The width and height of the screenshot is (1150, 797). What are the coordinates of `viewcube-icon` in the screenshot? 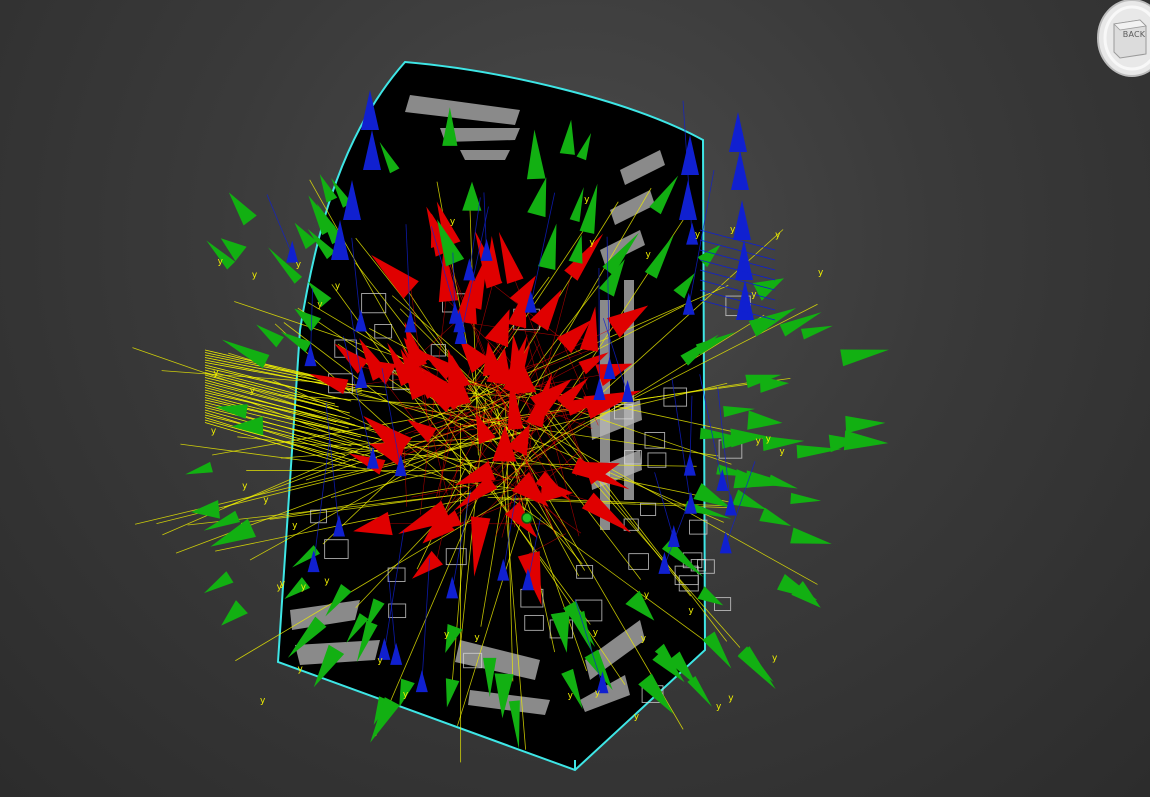 It's located at (1120, 39).